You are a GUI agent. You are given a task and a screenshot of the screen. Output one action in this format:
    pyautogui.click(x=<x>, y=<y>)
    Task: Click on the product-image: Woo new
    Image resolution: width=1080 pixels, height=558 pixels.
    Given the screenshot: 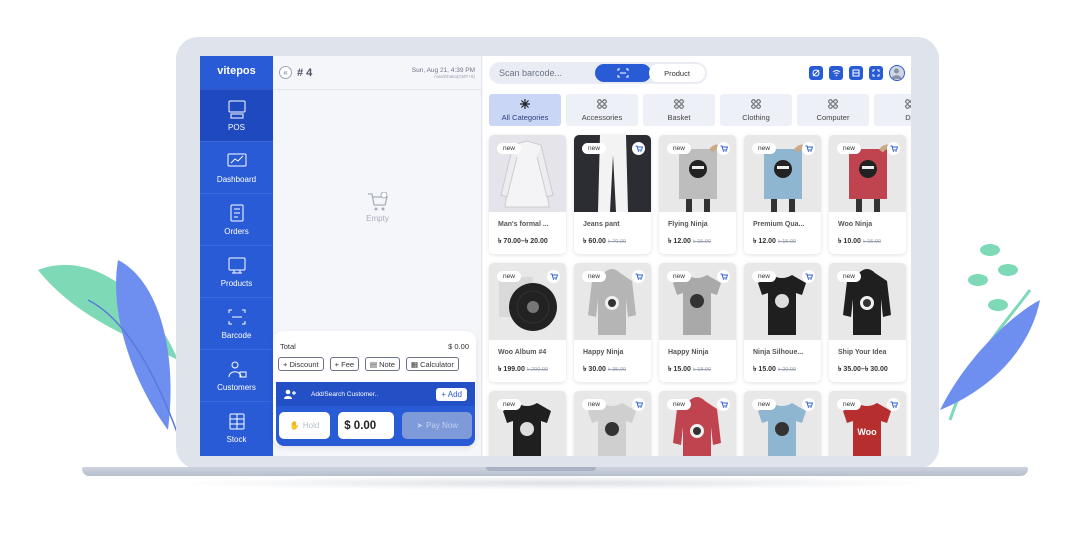 What is the action you would take?
    pyautogui.click(x=867, y=423)
    